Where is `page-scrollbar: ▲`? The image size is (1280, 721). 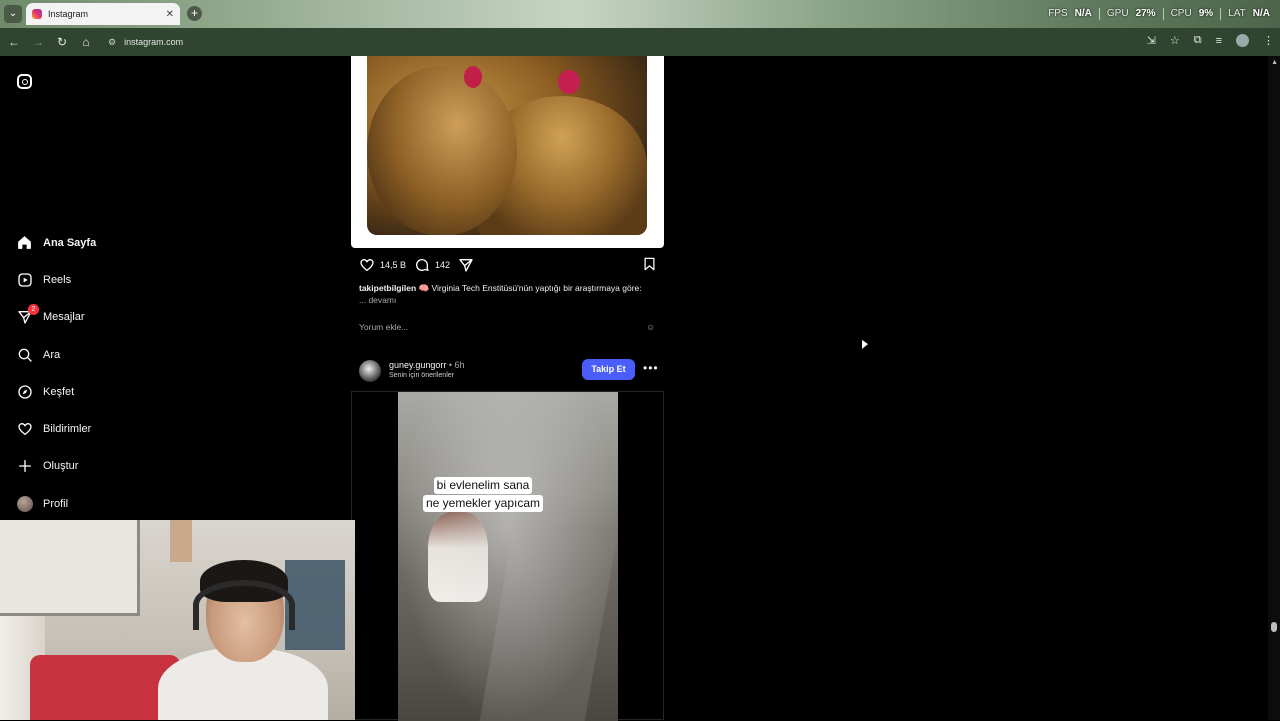 page-scrollbar: ▲ is located at coordinates (1274, 388).